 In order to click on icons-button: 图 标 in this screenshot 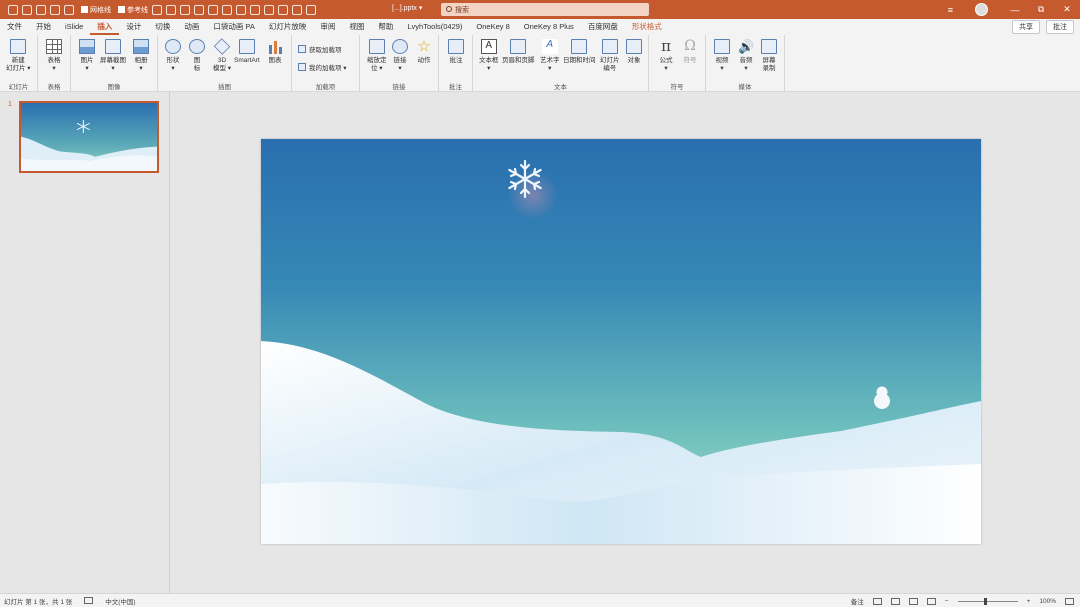, I will do `click(197, 56)`.